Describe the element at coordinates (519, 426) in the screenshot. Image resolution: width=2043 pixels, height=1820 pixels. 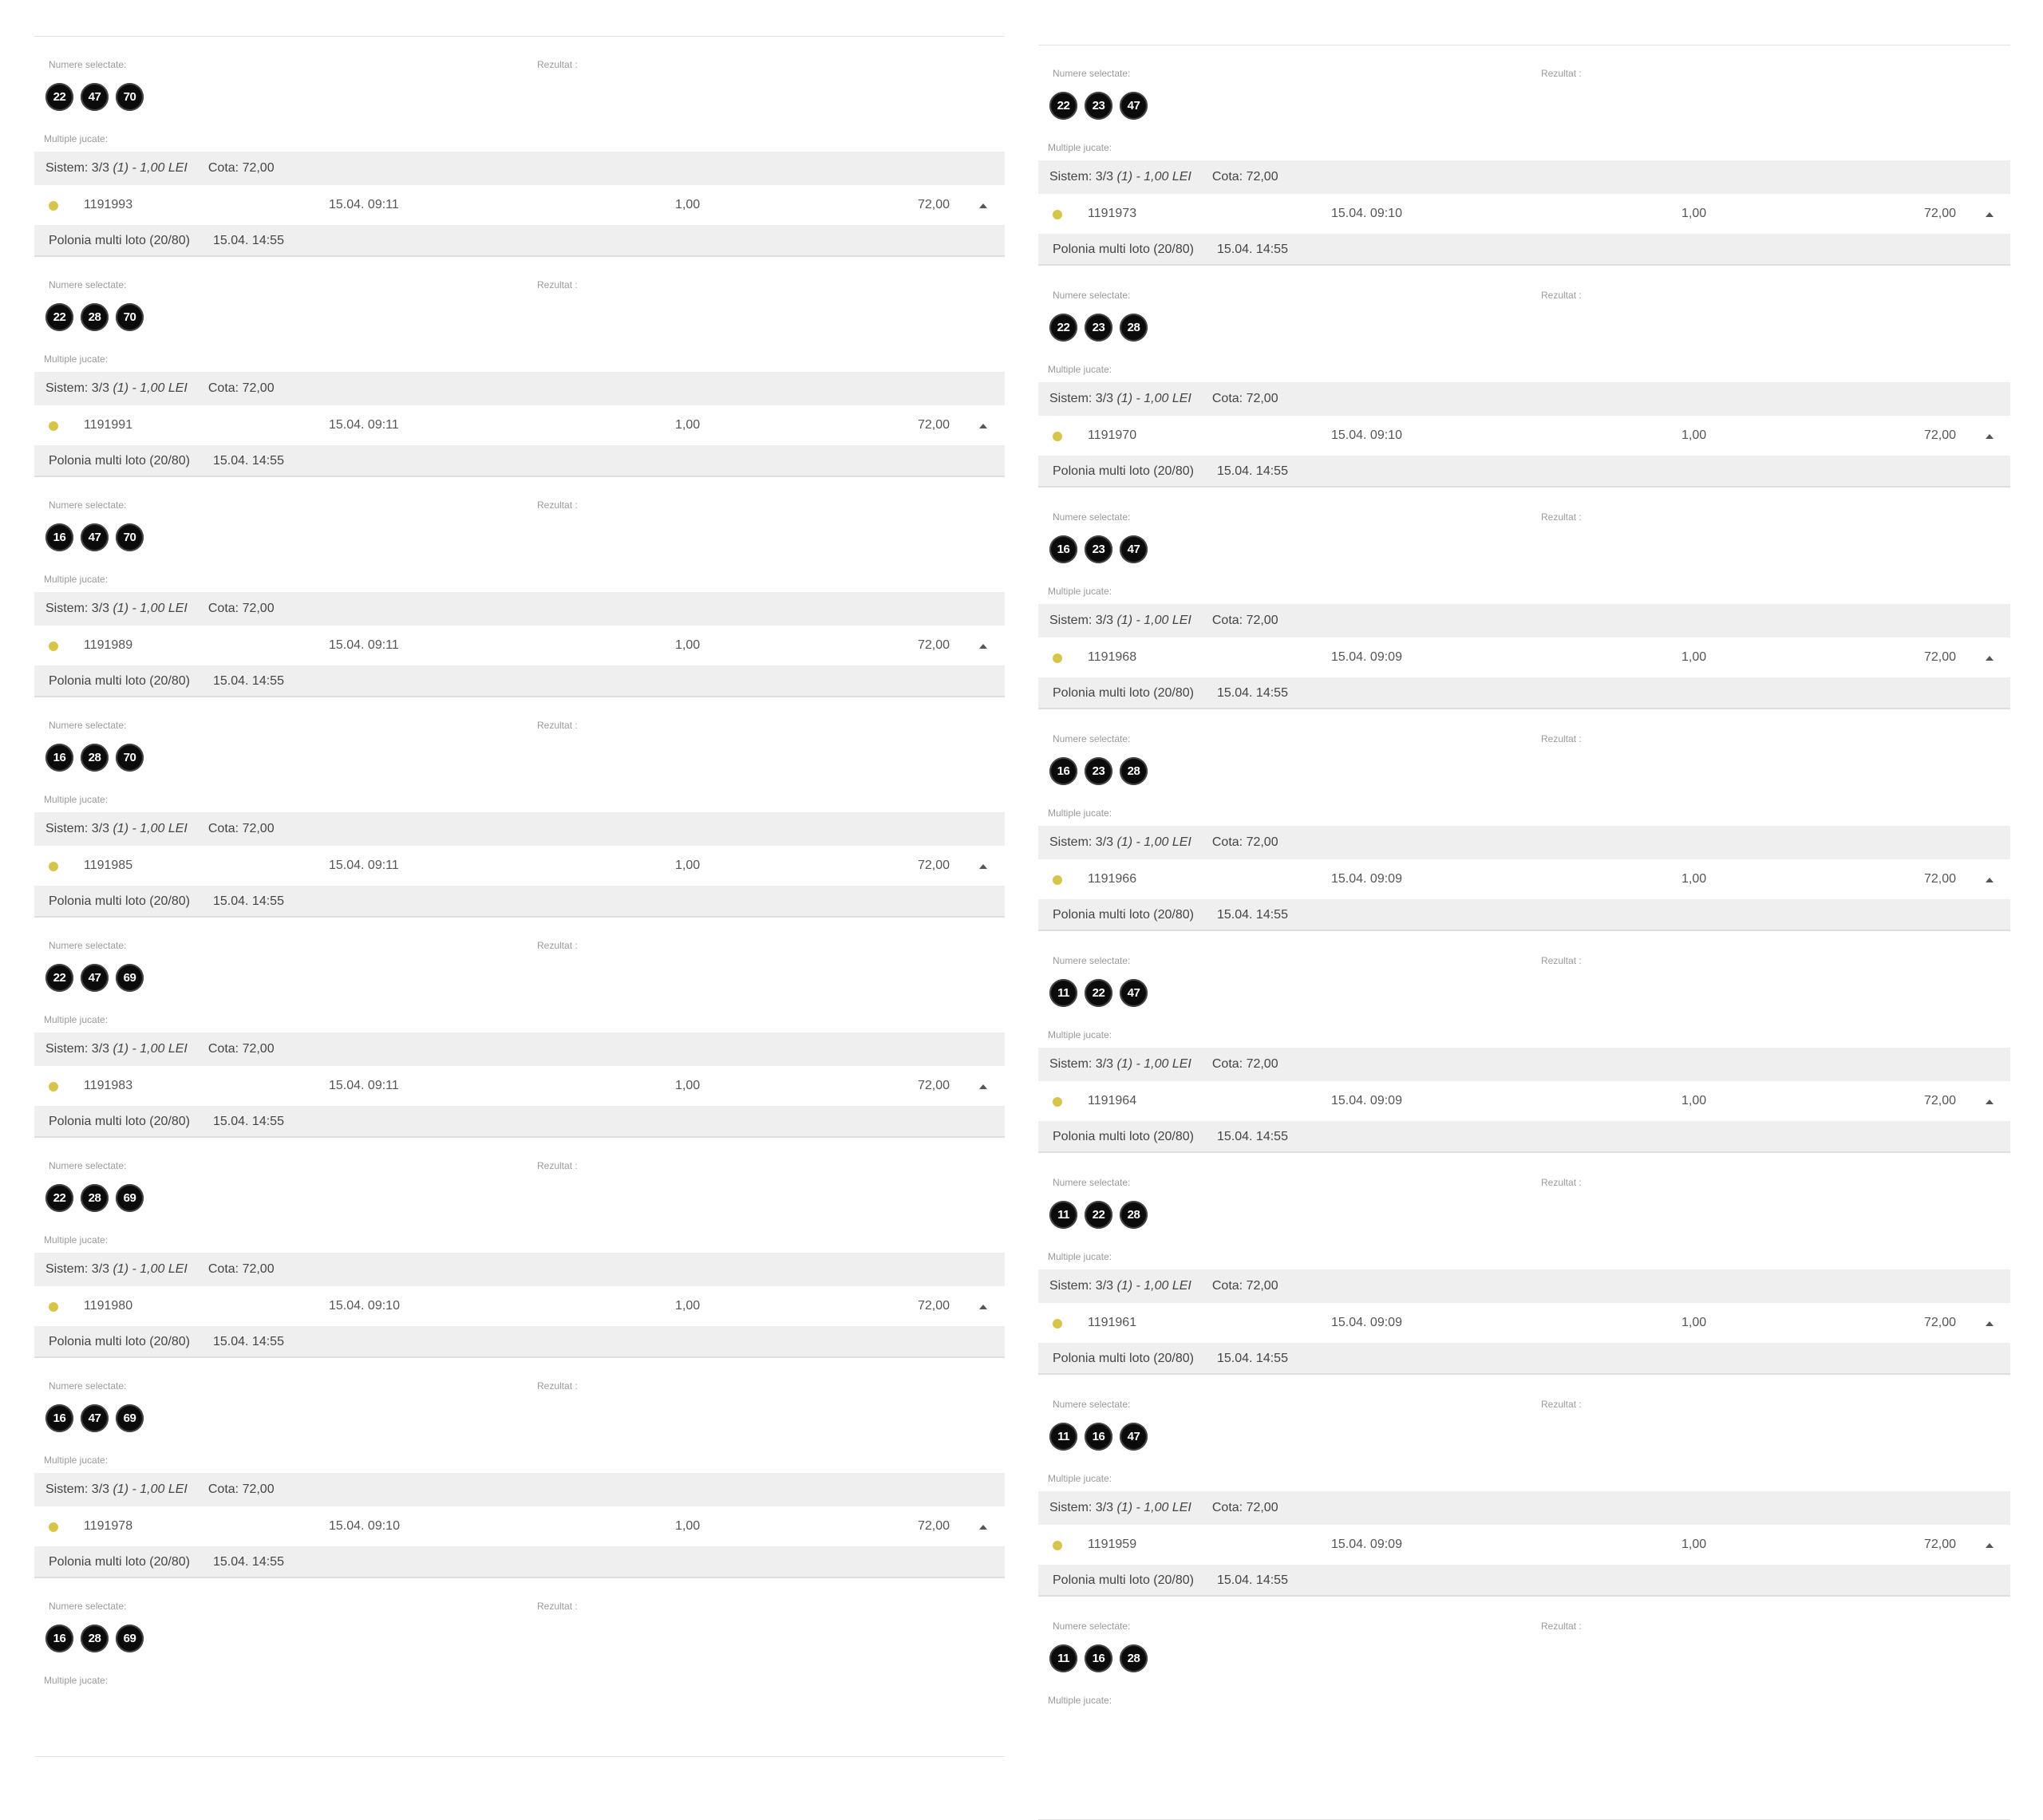
I see `ticket-info-row: 1191991 15.04. 09:11 1,00 72,00` at that location.